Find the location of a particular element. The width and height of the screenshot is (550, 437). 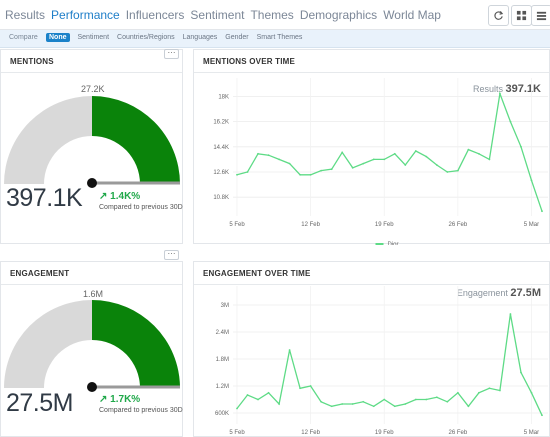

tab-performance: Performance is located at coordinates (85, 15).